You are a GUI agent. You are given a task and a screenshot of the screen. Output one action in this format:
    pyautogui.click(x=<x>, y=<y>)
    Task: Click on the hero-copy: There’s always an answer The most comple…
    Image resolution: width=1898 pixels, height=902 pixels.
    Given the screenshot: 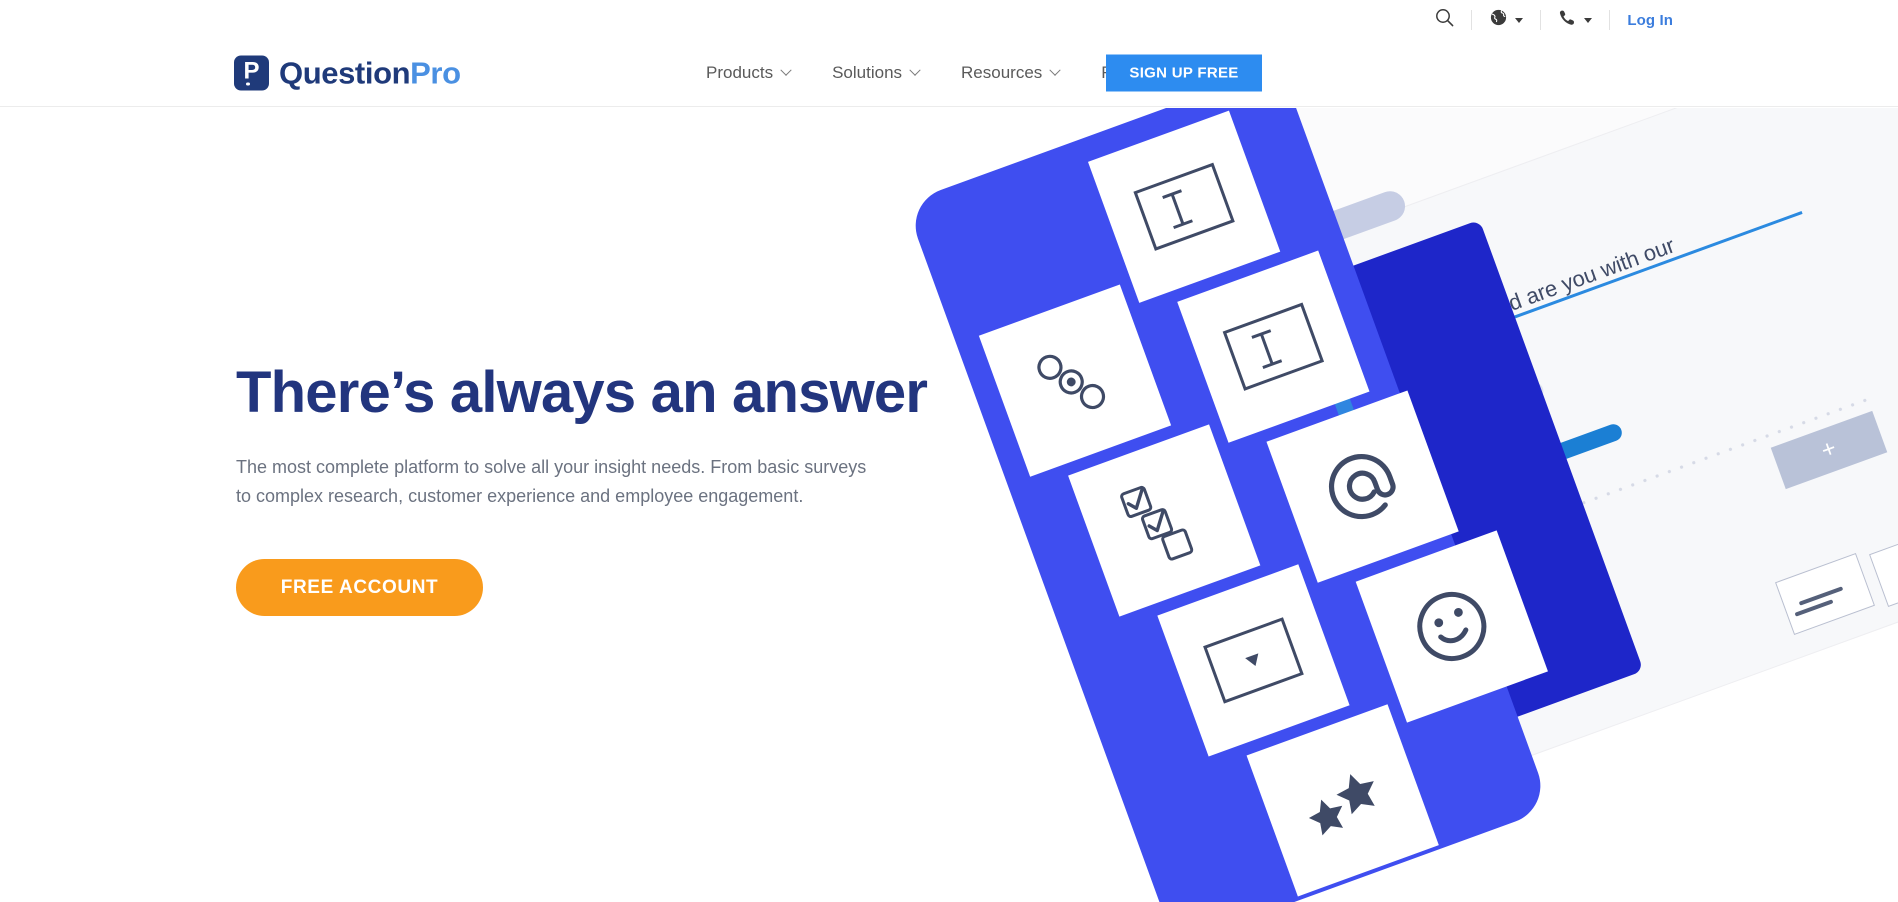 What is the action you would take?
    pyautogui.click(x=586, y=488)
    